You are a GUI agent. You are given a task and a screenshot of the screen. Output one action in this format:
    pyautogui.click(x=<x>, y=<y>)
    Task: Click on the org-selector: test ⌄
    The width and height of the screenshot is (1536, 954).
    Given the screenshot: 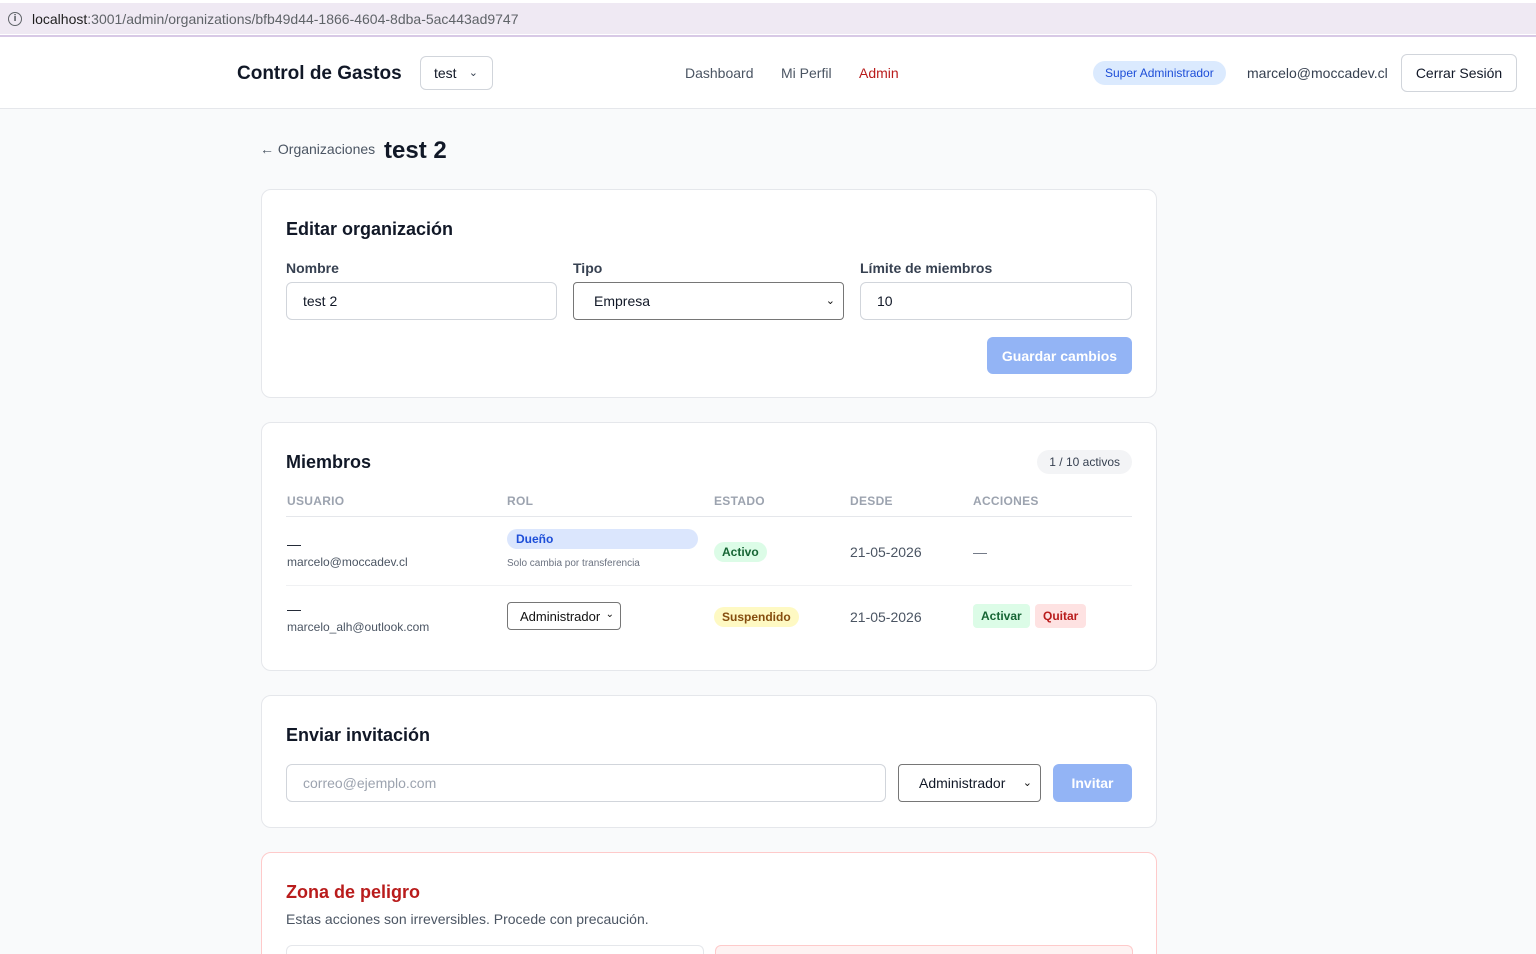 What is the action you would take?
    pyautogui.click(x=456, y=73)
    